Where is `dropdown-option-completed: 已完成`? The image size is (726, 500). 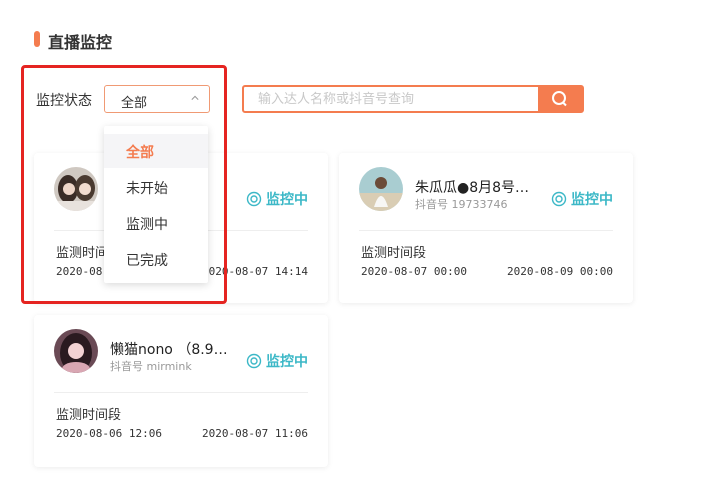 dropdown-option-completed: 已完成 is located at coordinates (156, 259).